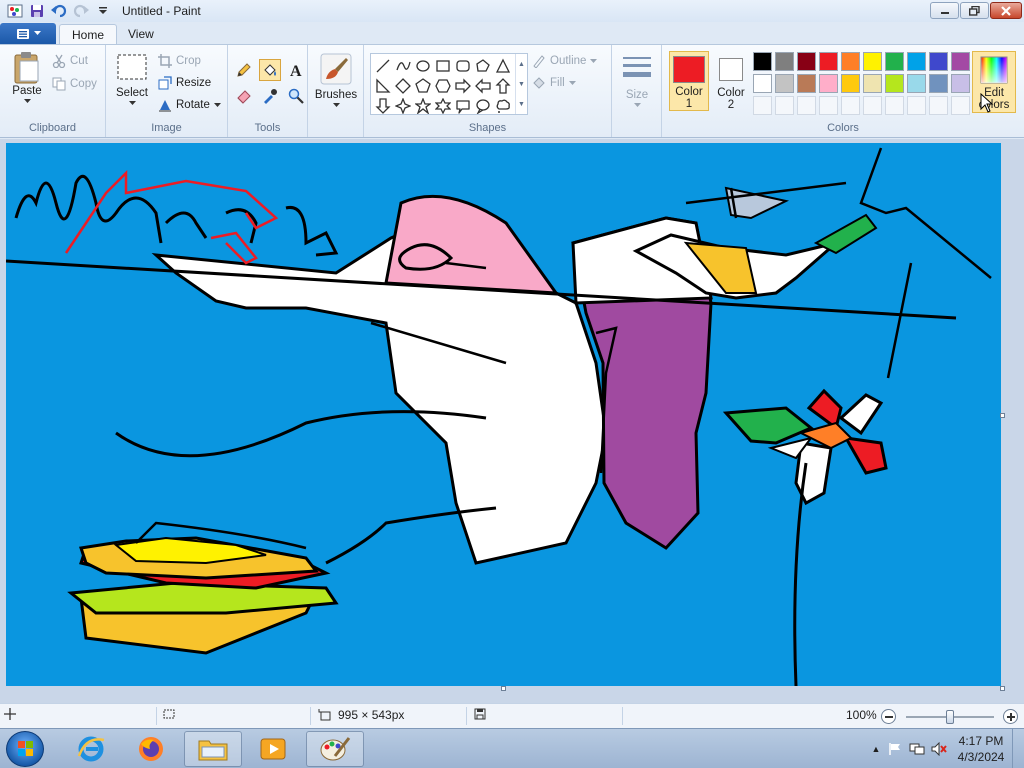 This screenshot has height=768, width=1024. I want to click on color-1-button: Color 1, so click(689, 81).